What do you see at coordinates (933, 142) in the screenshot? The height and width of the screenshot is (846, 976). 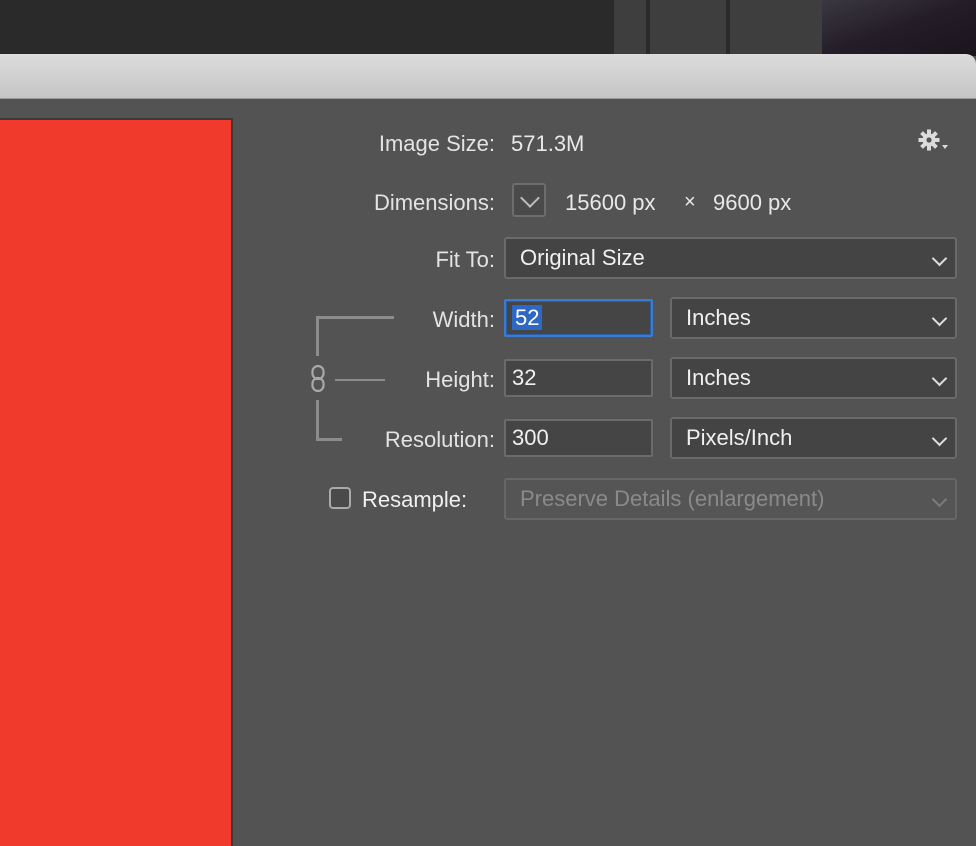 I see `gear-icon` at bounding box center [933, 142].